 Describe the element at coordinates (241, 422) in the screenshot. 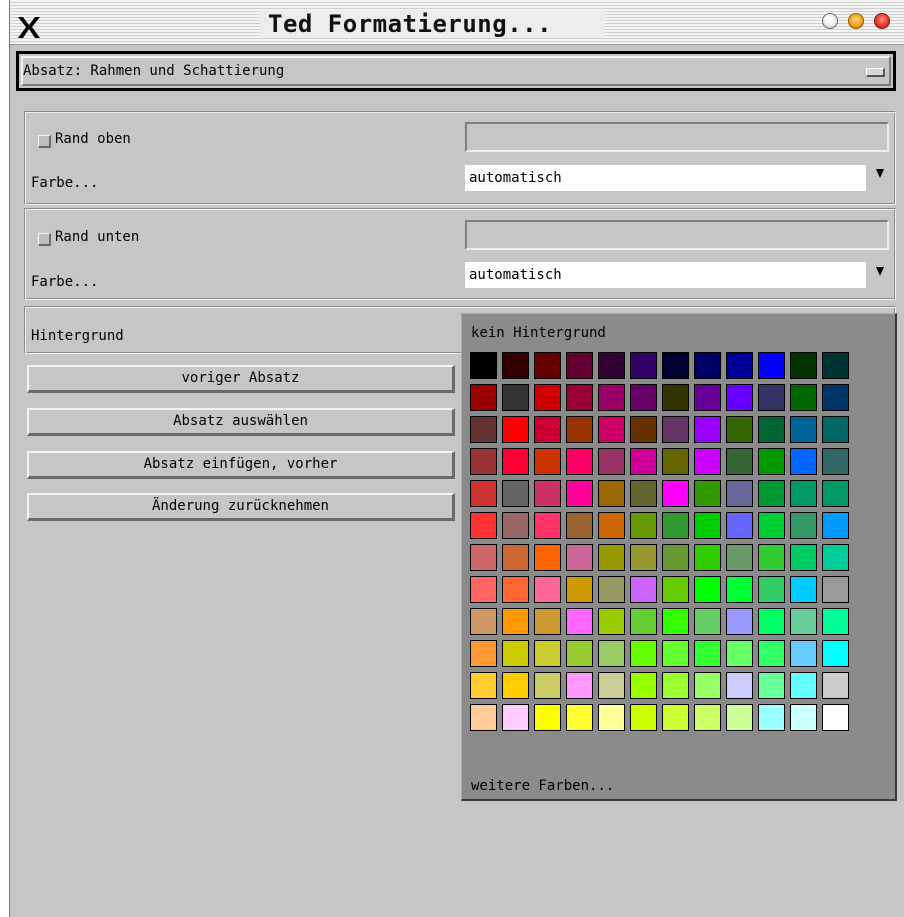

I see `select-paragraph-button: Absatz auswählen` at that location.